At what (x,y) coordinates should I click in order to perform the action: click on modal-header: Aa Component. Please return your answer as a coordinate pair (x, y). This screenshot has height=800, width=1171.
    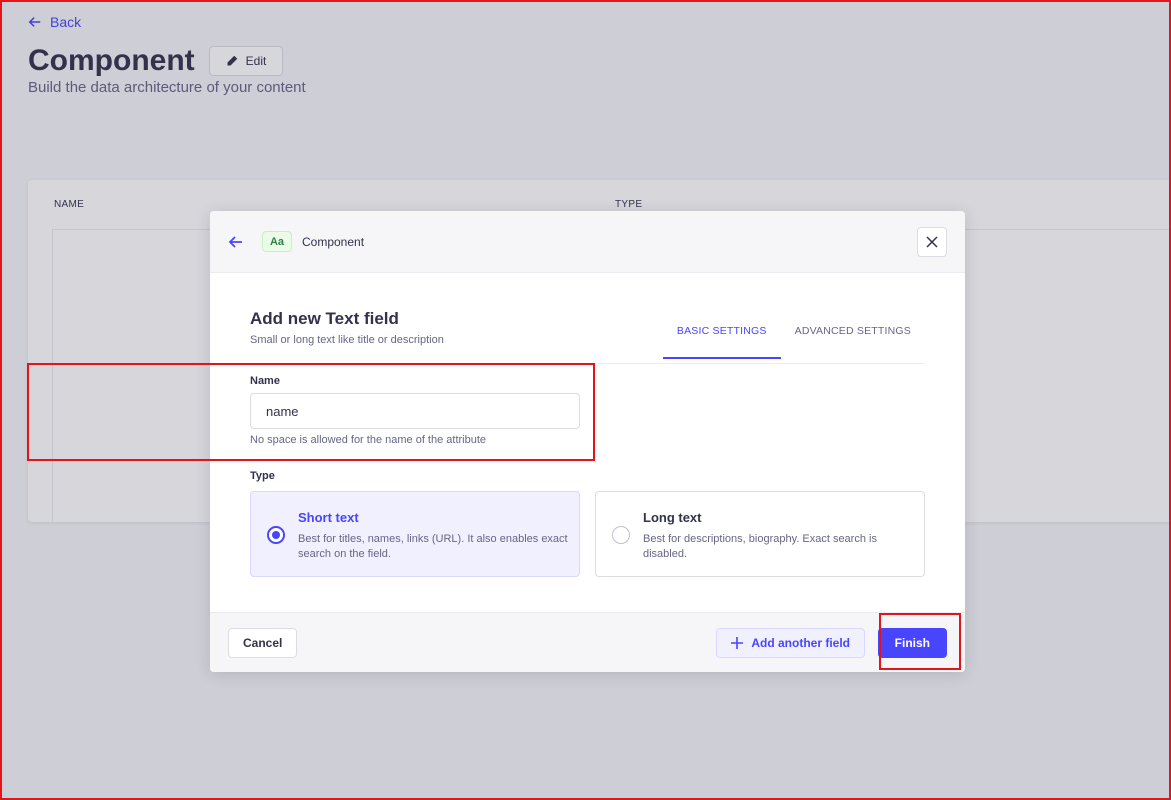
    Looking at the image, I should click on (587, 242).